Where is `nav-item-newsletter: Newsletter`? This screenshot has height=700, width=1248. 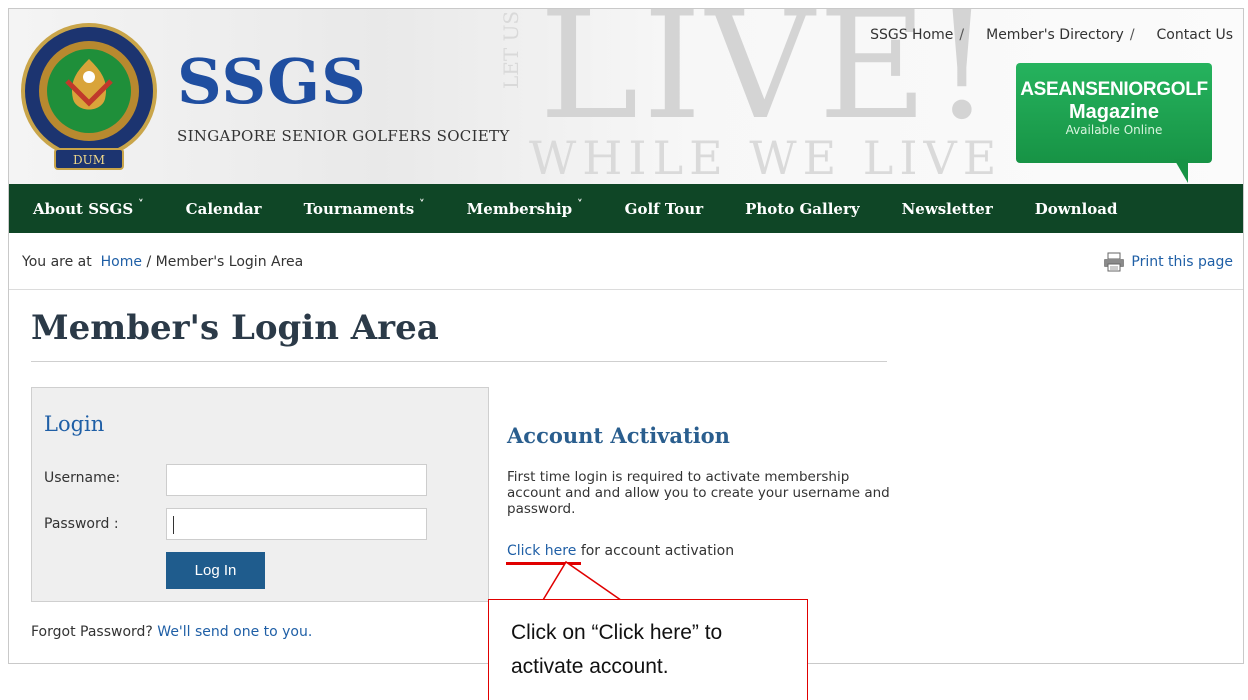 nav-item-newsletter: Newsletter is located at coordinates (947, 209).